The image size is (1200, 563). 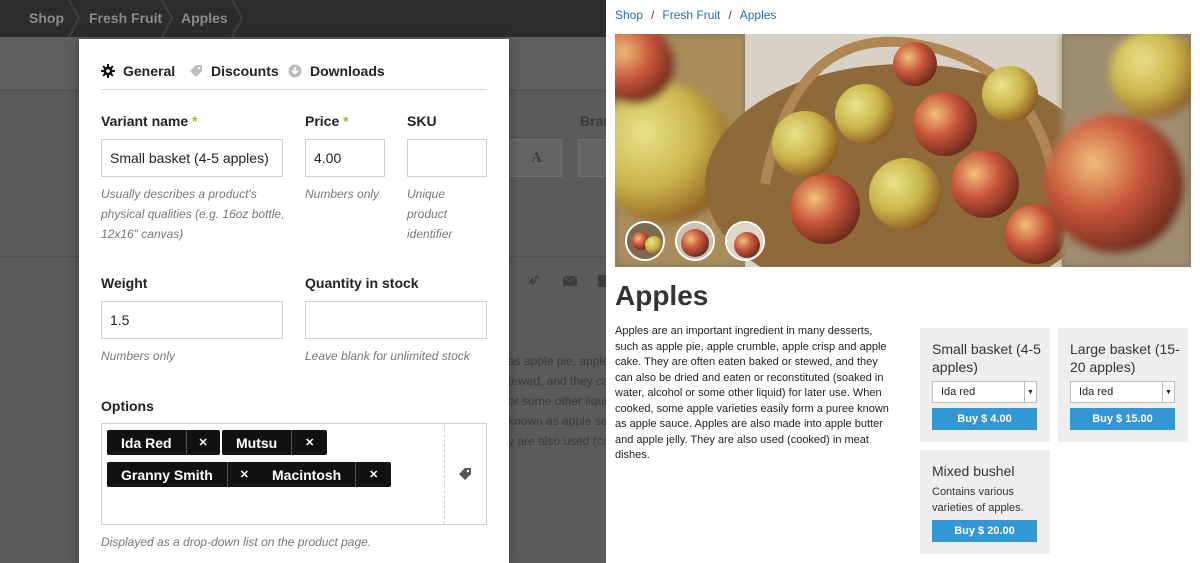 I want to click on options-divider, so click(x=444, y=474).